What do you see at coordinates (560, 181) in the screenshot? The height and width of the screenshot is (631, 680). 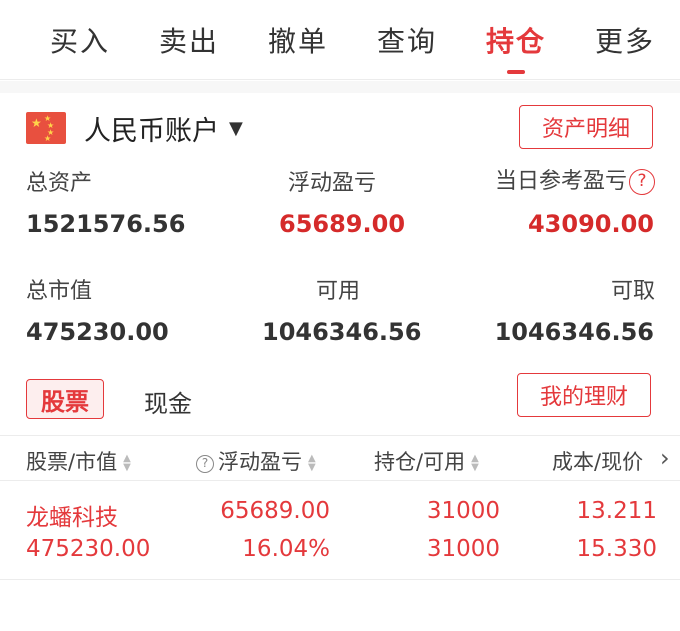 I see `daily-pnl-label: 当日参考盈亏` at bounding box center [560, 181].